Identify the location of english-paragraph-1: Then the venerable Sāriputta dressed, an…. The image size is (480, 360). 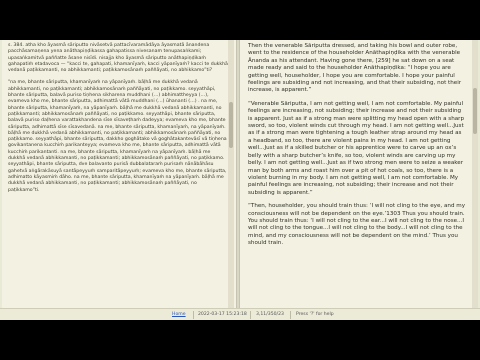
(355, 68).